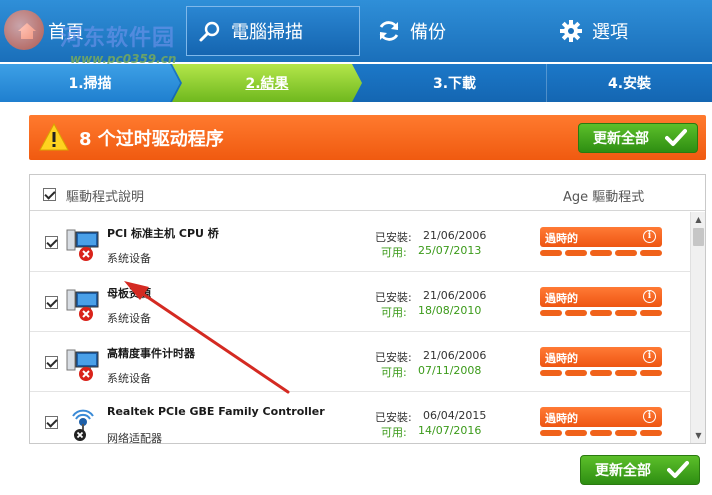 This screenshot has height=495, width=712. Describe the element at coordinates (455, 415) in the screenshot. I see `installed-date: 06/04/2015` at that location.